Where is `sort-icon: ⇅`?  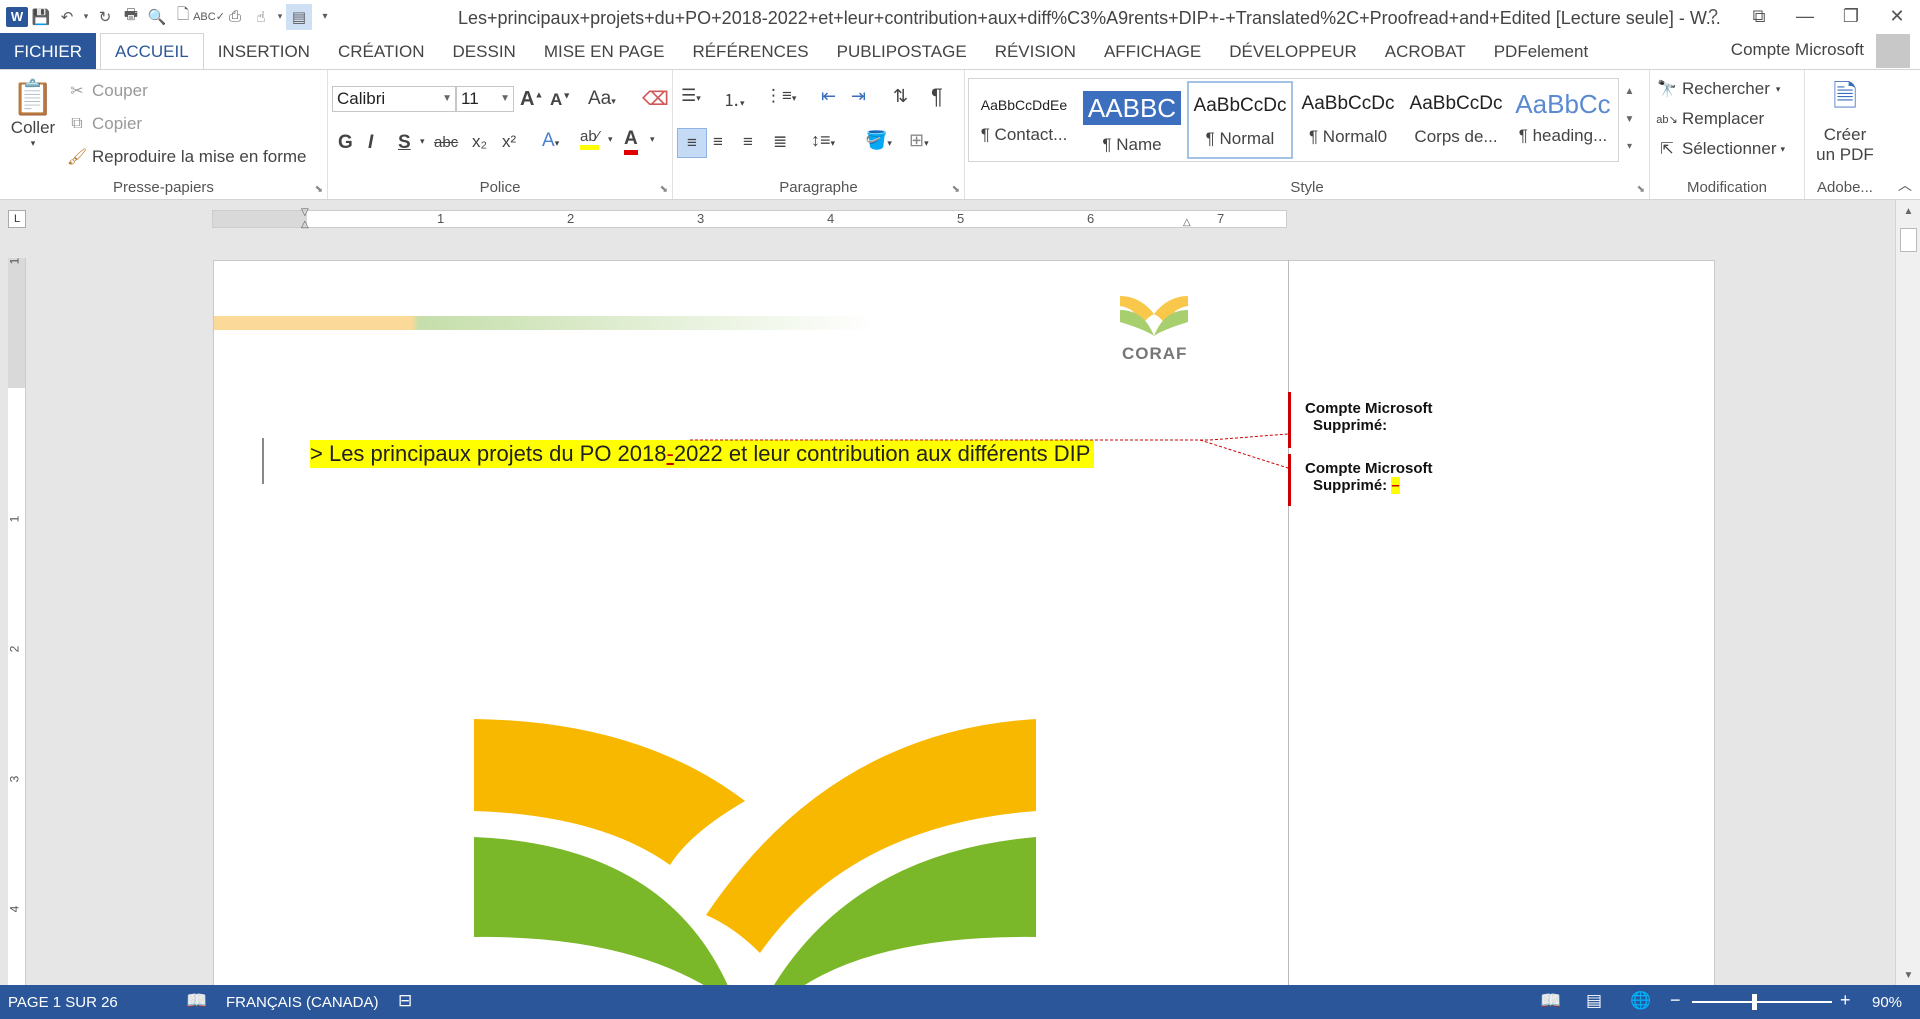
sort-icon: ⇅ is located at coordinates (900, 96).